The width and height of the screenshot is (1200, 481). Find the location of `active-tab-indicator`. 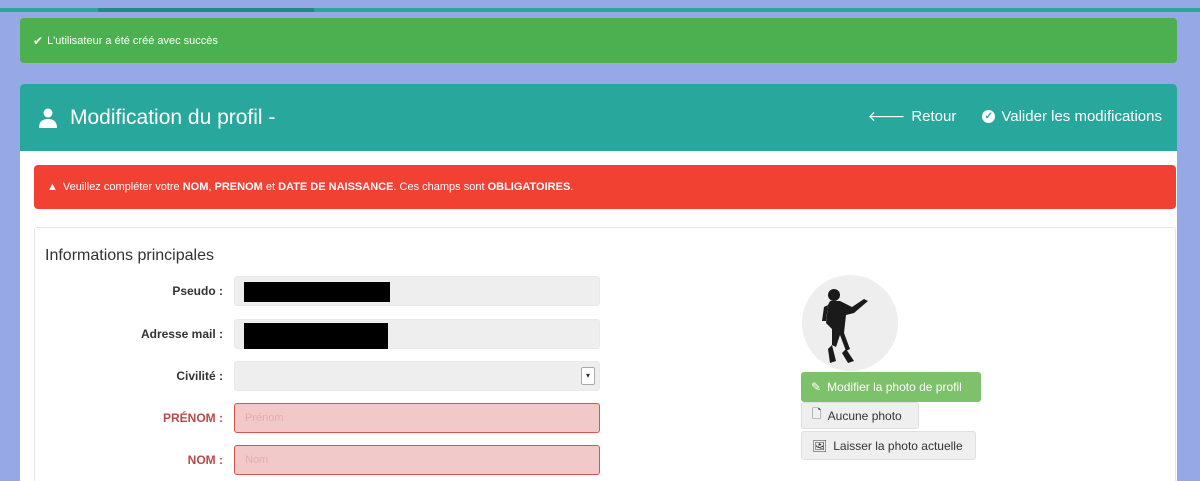

active-tab-indicator is located at coordinates (206, 10).